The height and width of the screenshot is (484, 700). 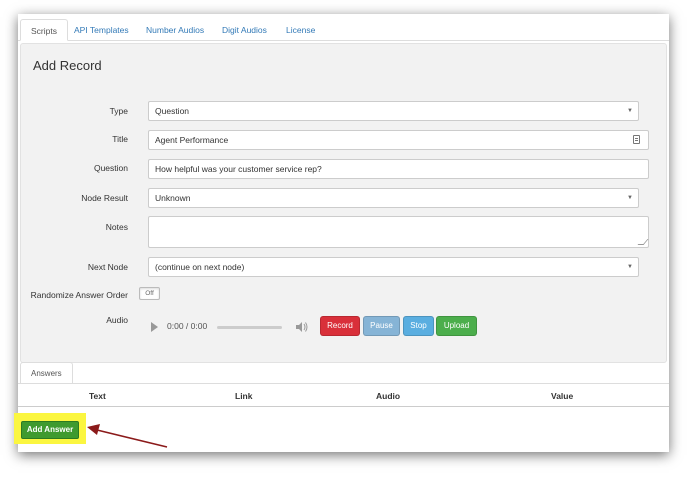 I want to click on tab-number-audios: Number Audios, so click(x=175, y=30).